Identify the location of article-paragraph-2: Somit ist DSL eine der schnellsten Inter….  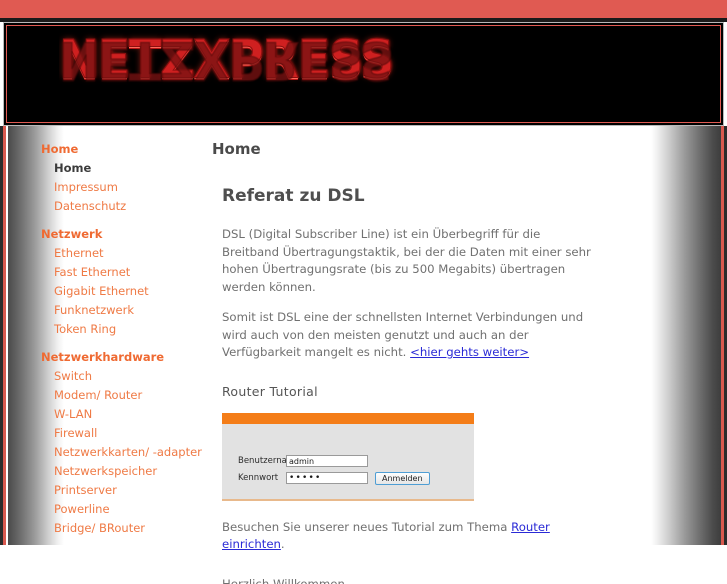
(407, 335).